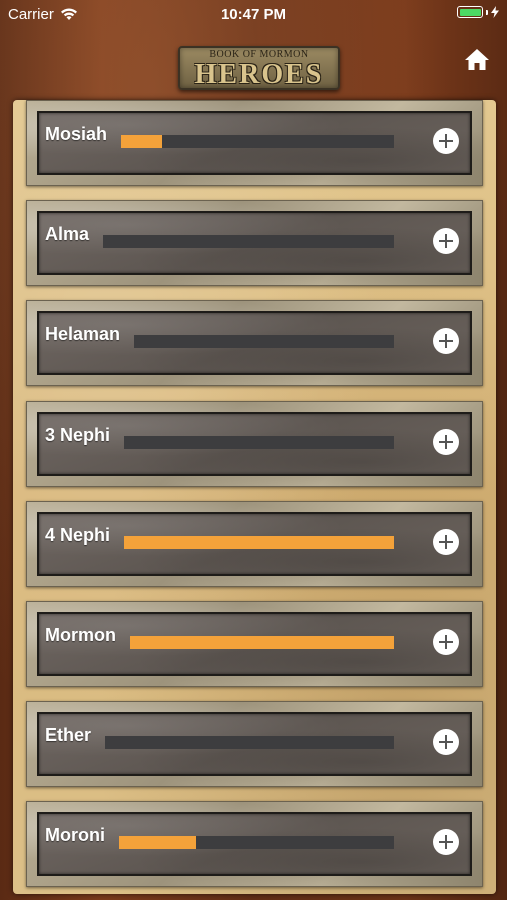  I want to click on book-row-inner: Alma, so click(254, 243).